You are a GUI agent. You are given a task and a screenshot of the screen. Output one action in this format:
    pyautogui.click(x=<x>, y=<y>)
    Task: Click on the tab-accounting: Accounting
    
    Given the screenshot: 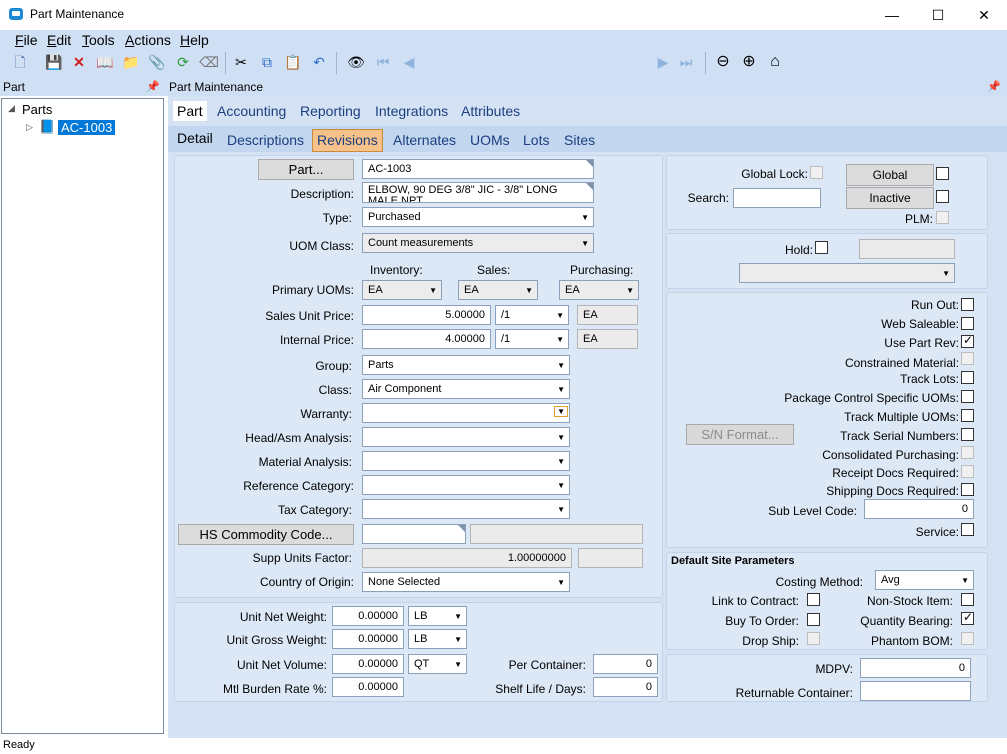 What is the action you would take?
    pyautogui.click(x=251, y=111)
    